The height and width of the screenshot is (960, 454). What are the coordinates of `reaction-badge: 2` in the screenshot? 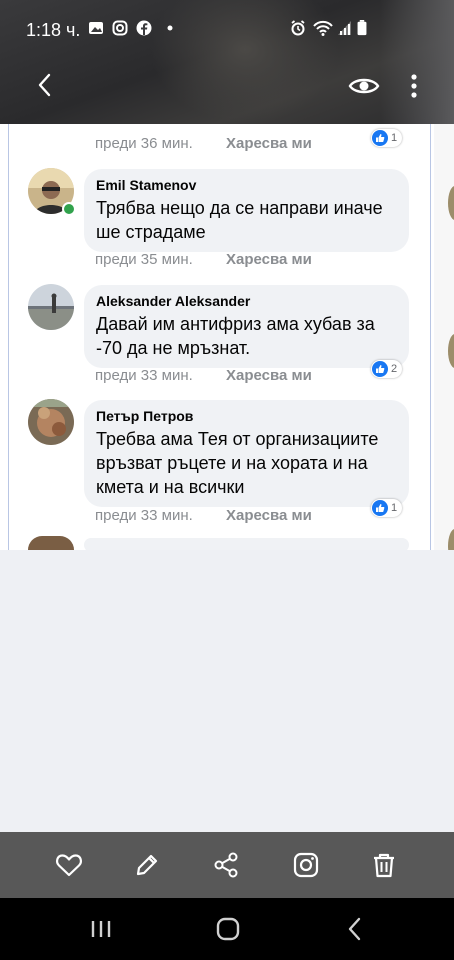 It's located at (387, 369).